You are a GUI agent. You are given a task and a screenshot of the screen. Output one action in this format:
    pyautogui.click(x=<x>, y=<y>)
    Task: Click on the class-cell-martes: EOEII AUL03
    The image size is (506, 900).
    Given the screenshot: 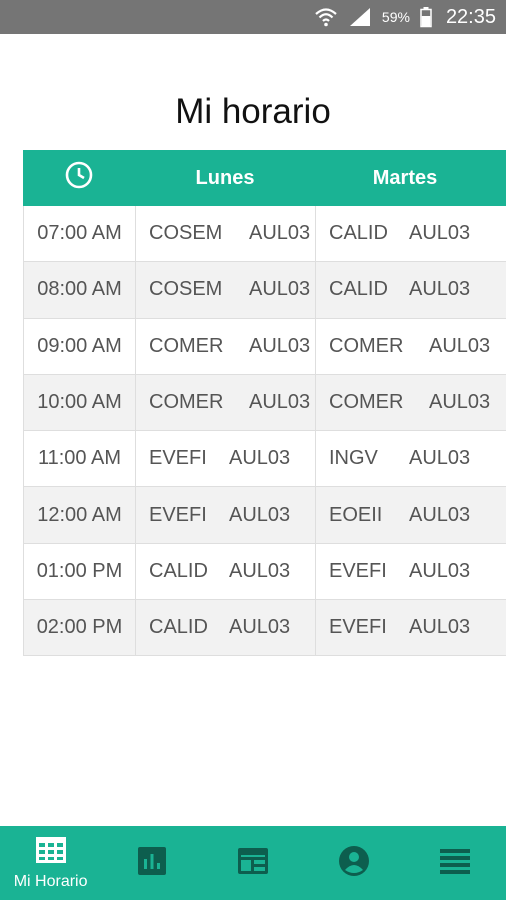 What is the action you would take?
    pyautogui.click(x=411, y=514)
    